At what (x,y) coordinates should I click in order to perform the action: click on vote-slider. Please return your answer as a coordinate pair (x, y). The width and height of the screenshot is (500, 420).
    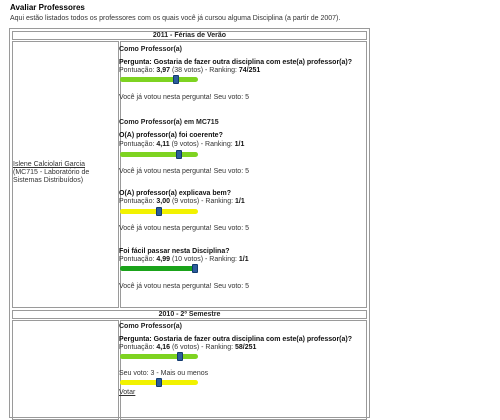
    Looking at the image, I should click on (159, 382).